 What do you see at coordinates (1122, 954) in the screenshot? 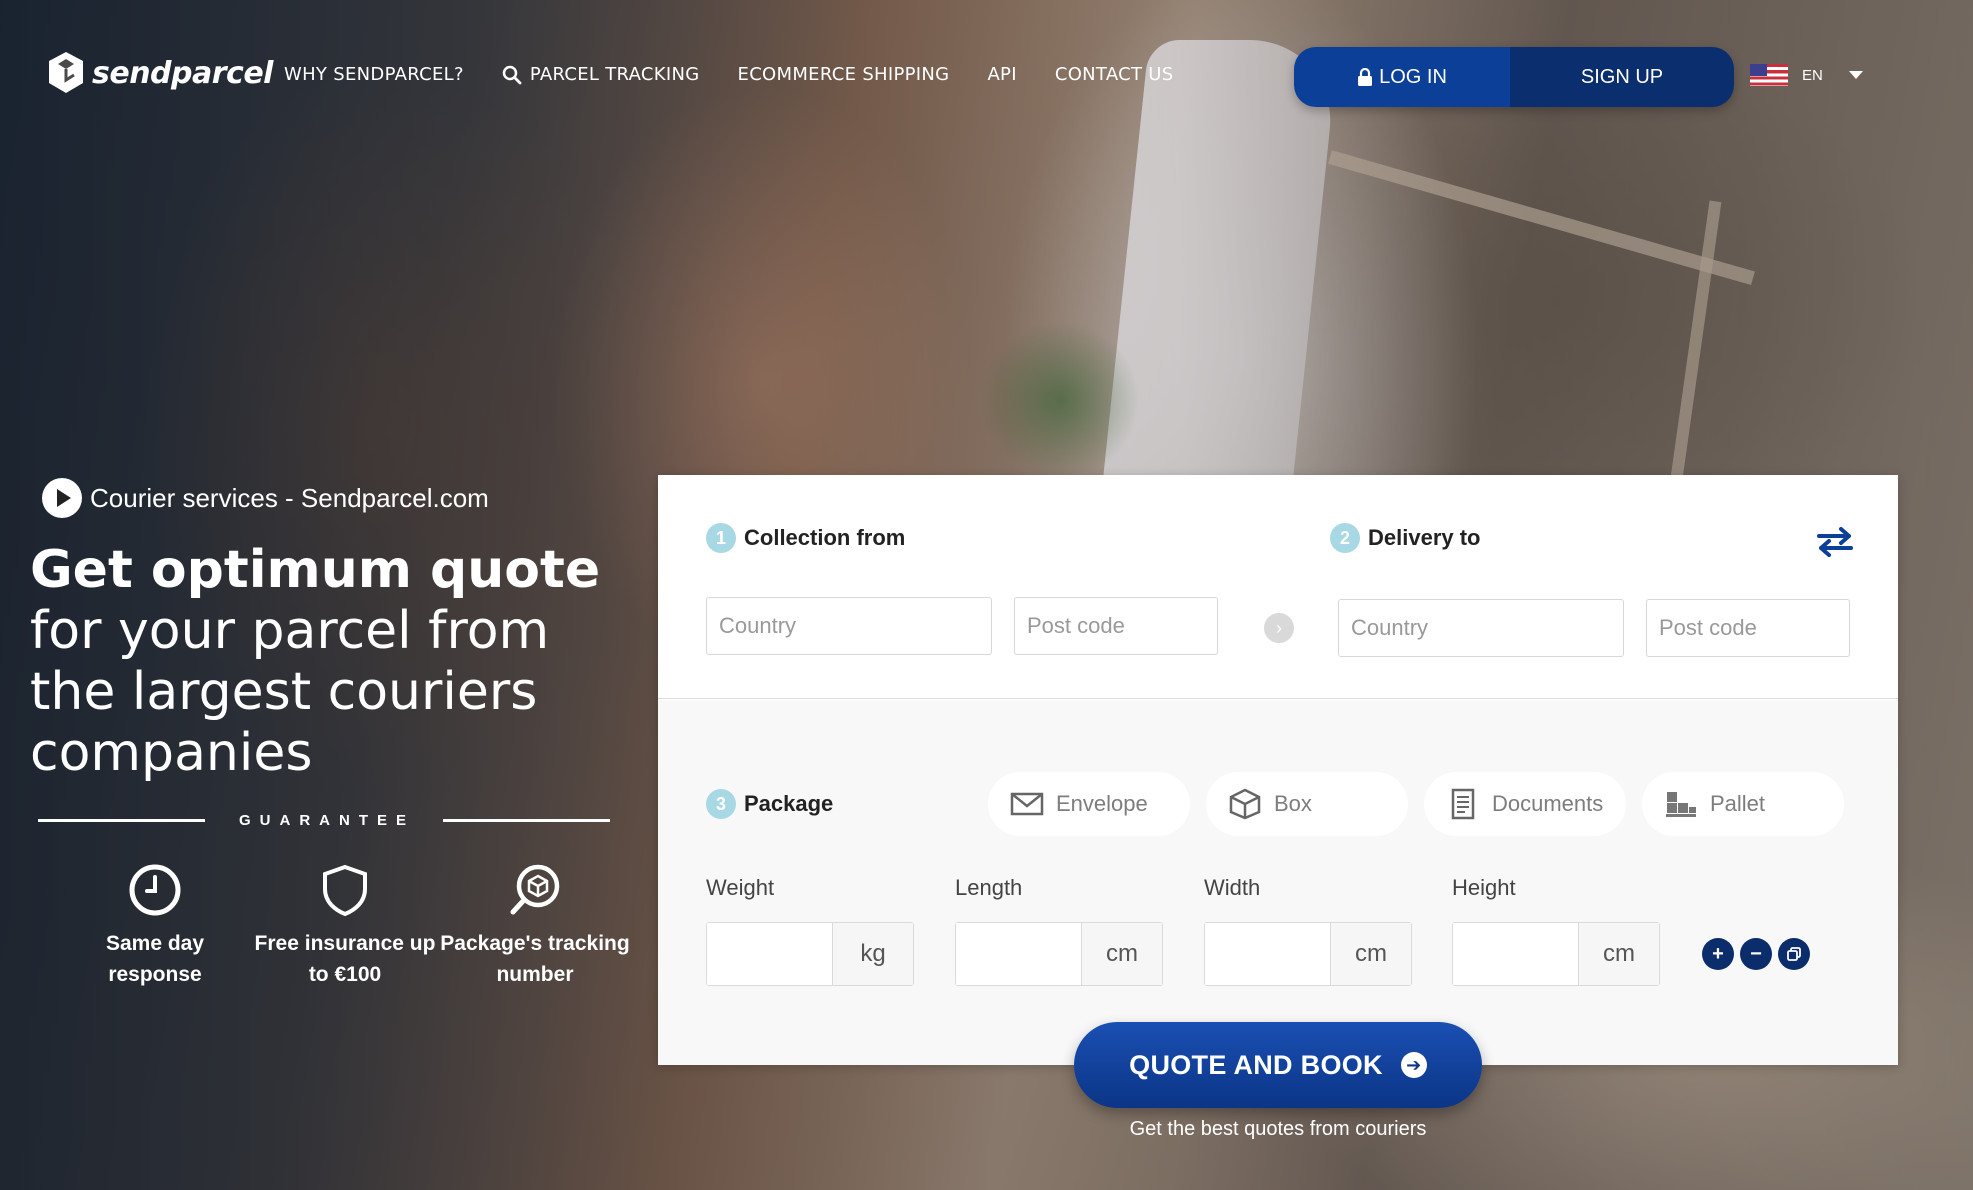
I see `length-unit: cm` at bounding box center [1122, 954].